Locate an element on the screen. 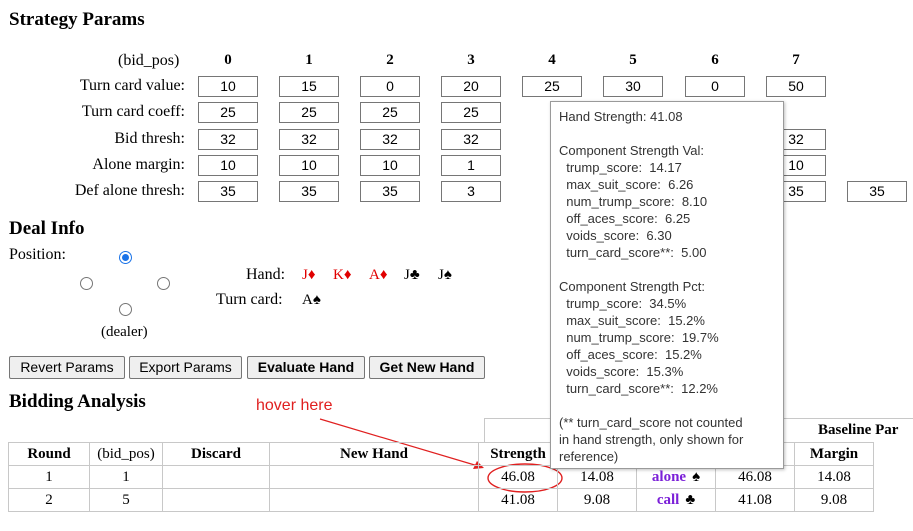  bidding-row: 2 5 41.08 9.08 call ♣ 41.08 9.08 is located at coordinates (441, 500).